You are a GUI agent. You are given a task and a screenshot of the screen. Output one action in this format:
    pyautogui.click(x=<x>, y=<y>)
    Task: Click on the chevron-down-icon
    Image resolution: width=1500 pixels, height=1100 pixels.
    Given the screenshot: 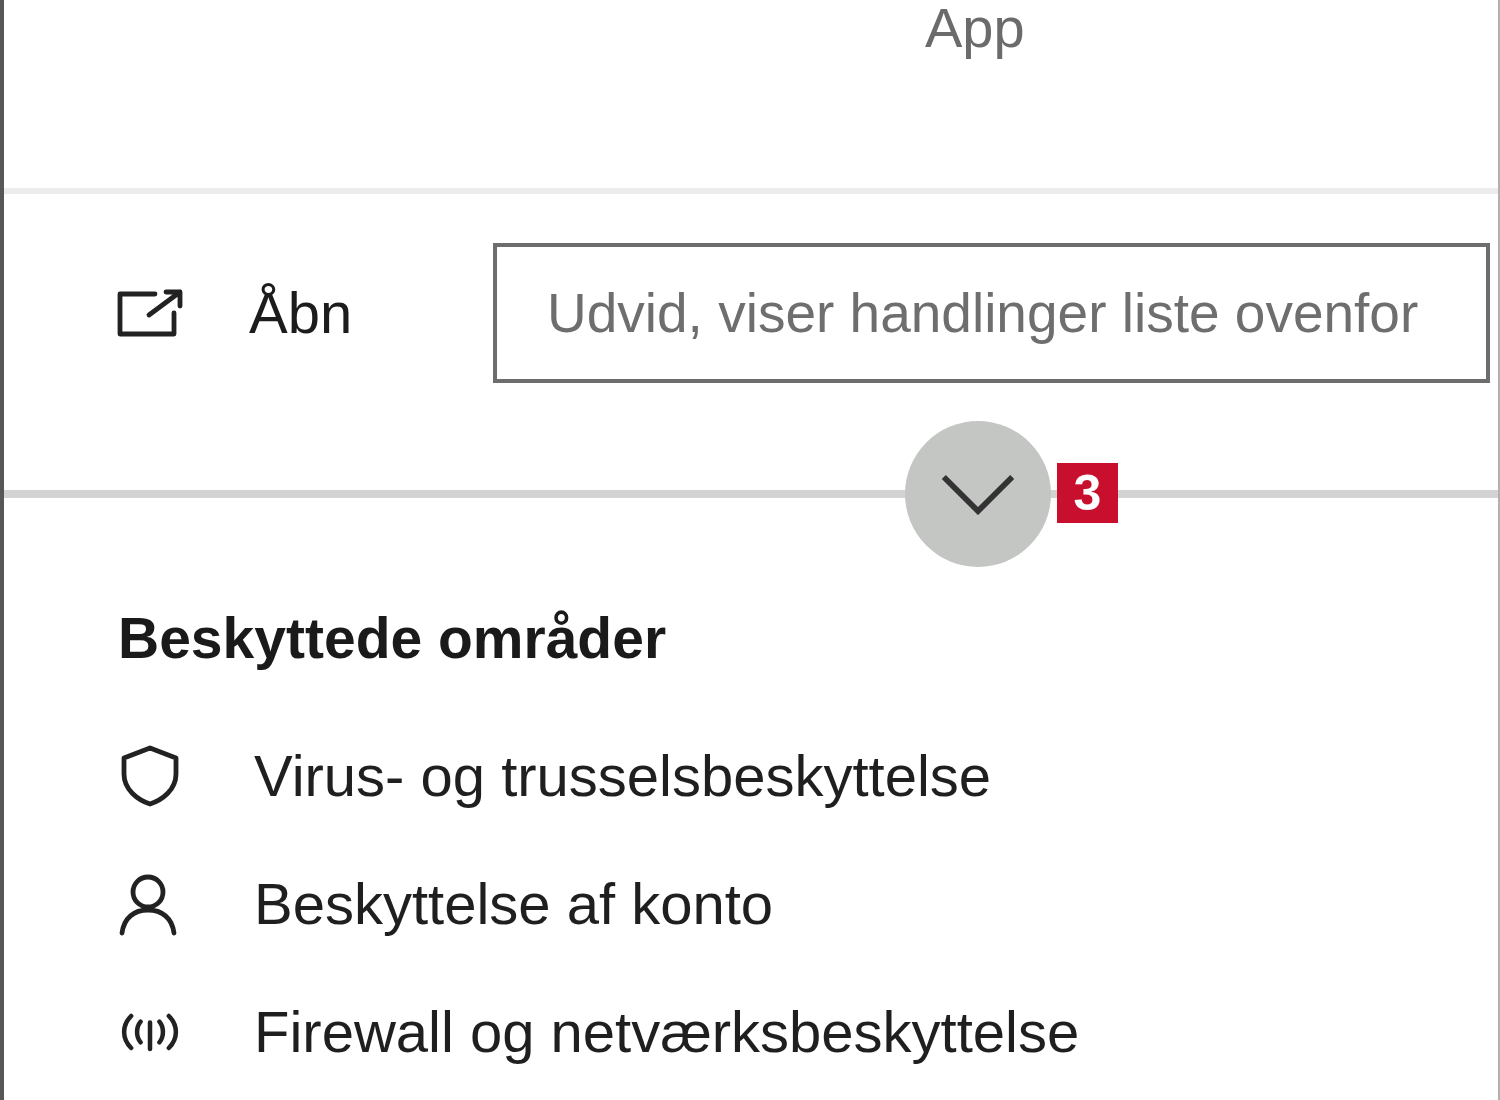 What is the action you would take?
    pyautogui.click(x=978, y=494)
    